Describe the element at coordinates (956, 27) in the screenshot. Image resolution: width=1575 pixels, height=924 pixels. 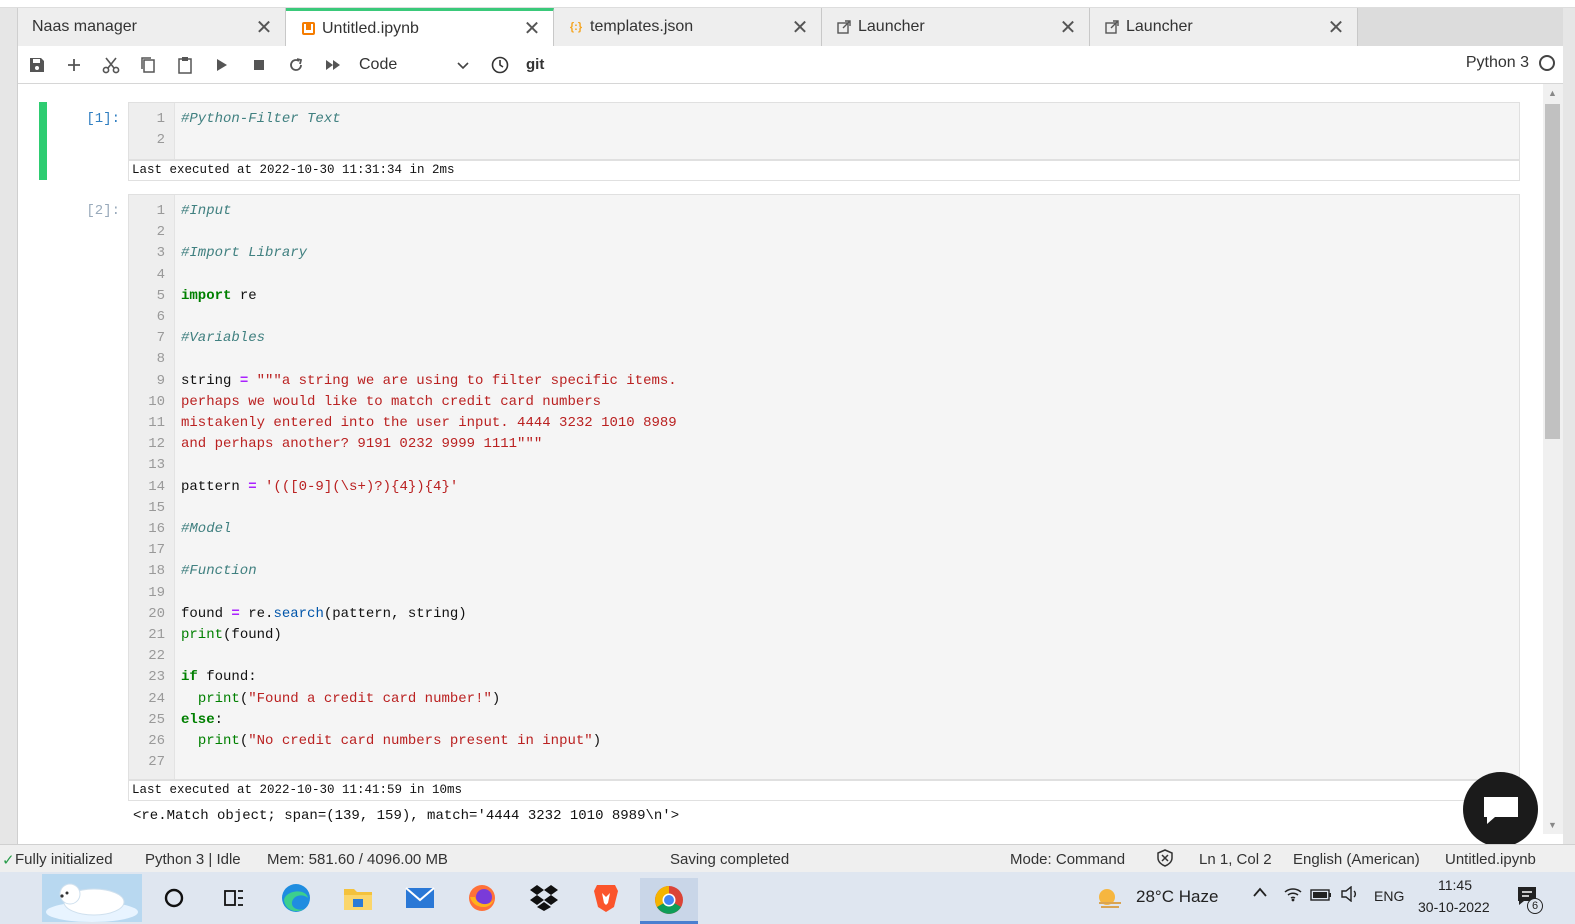
I see `tab-launcher-1: Launcher ✕` at that location.